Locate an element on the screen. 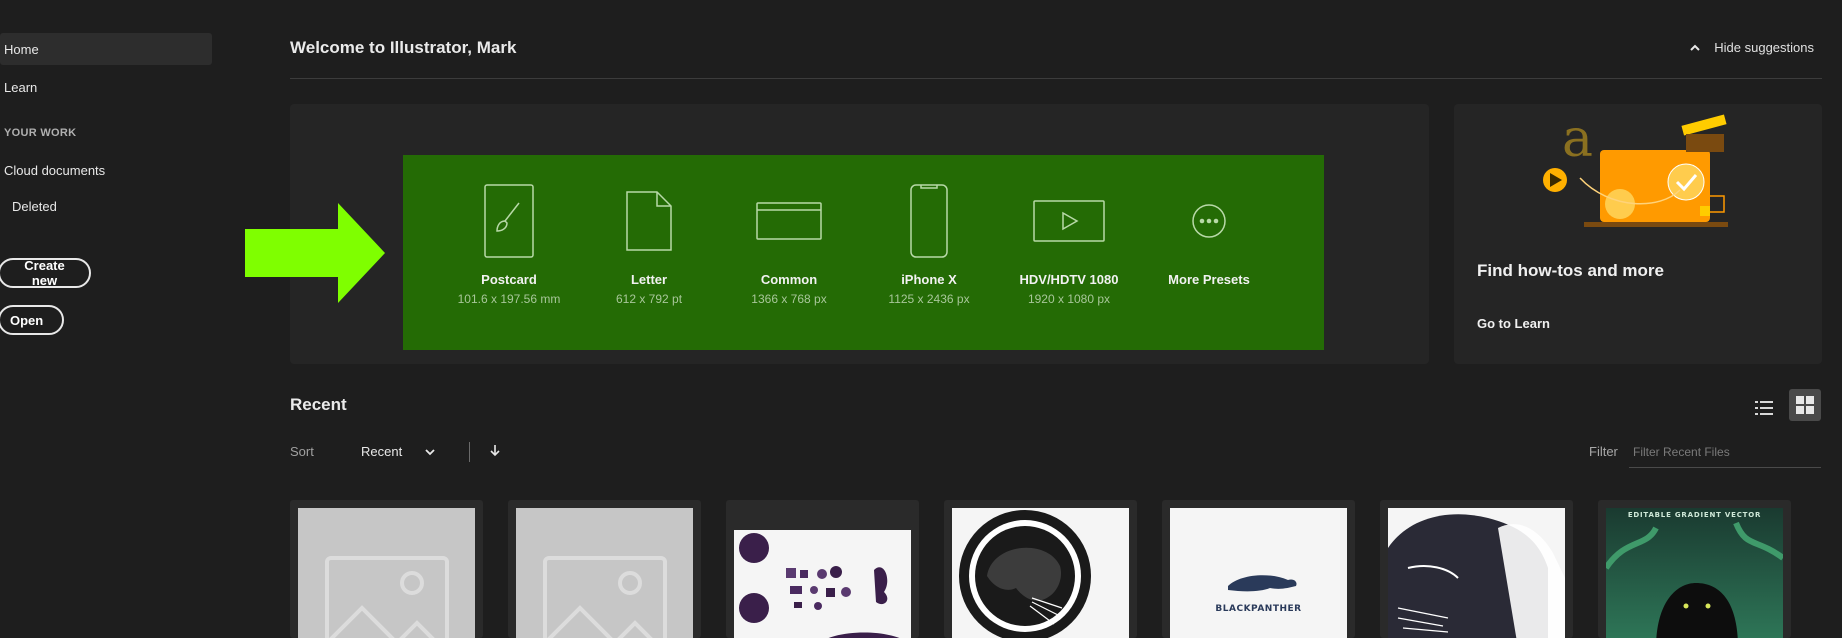 The height and width of the screenshot is (638, 1842). learn-card-title: Find how-tos and more is located at coordinates (1570, 270).